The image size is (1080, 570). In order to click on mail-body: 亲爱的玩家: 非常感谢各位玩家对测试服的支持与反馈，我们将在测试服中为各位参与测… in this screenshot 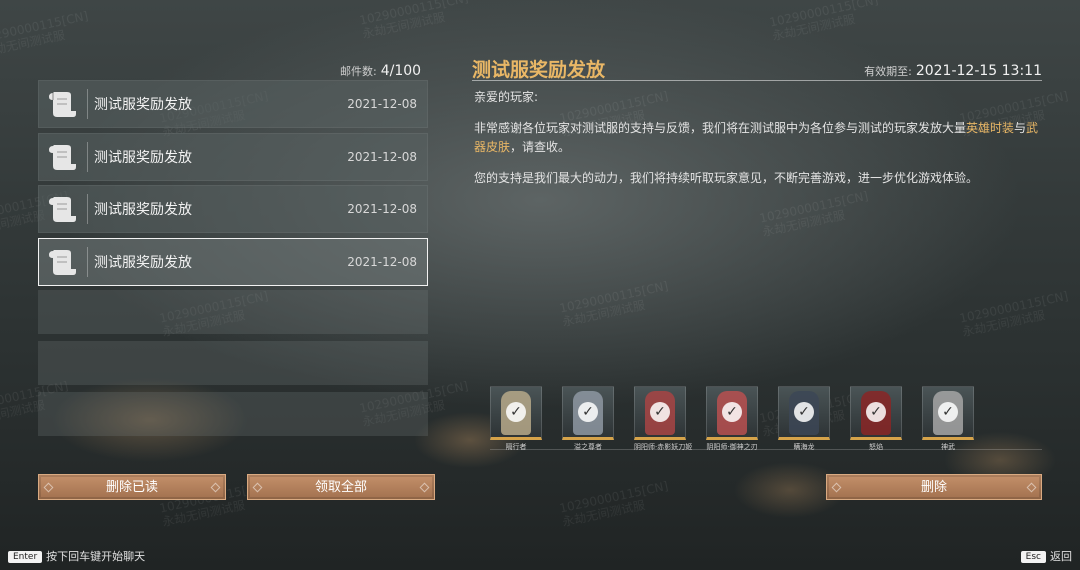, I will do `click(759, 144)`.